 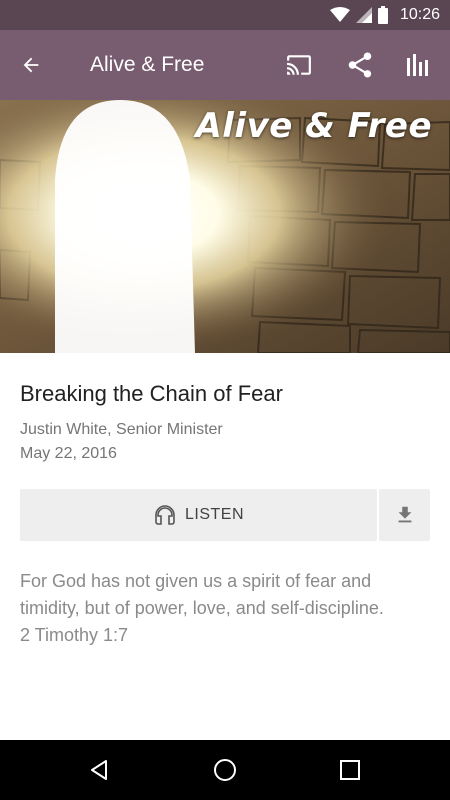 I want to click on nav-back-button, so click(x=99, y=770).